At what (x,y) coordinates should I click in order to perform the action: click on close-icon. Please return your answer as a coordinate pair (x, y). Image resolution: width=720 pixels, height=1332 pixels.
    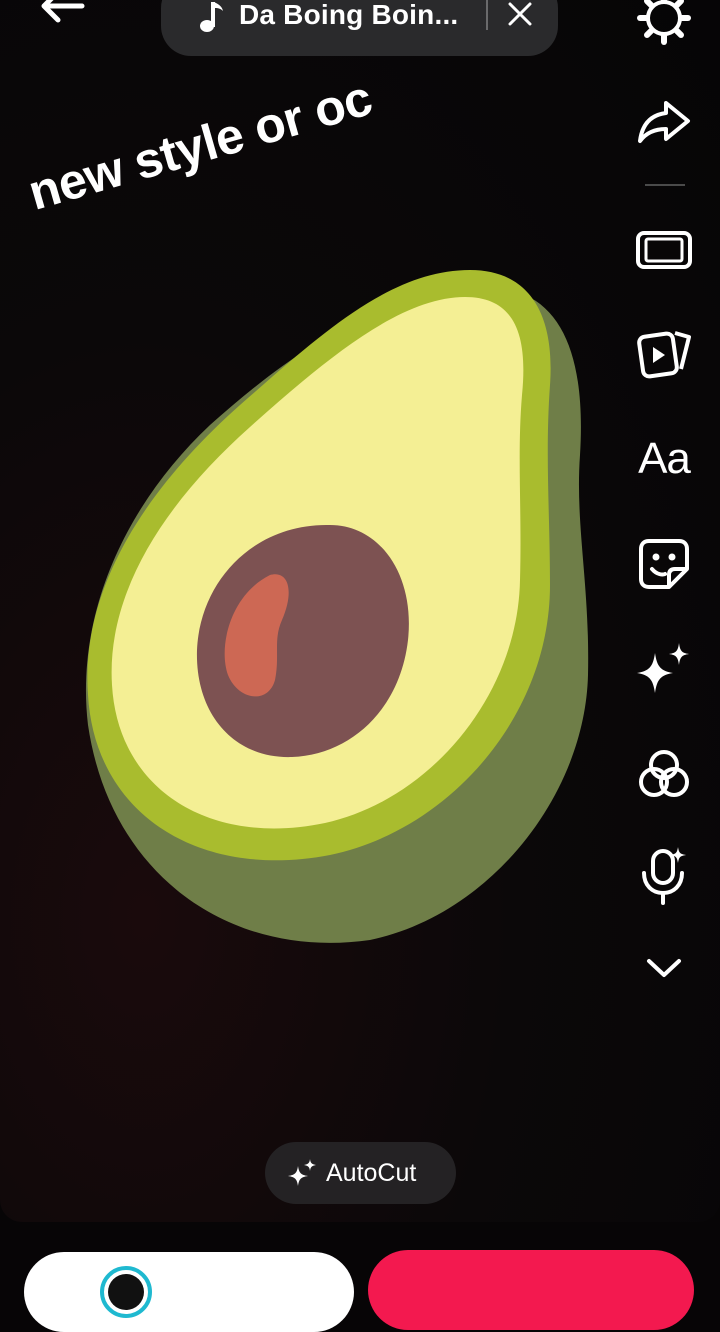
    Looking at the image, I should click on (520, 14).